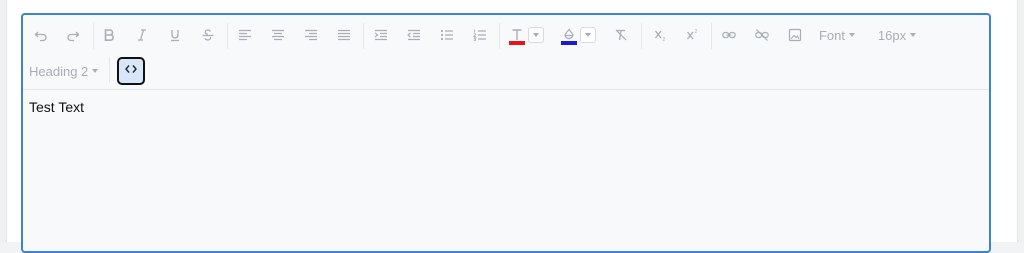 The height and width of the screenshot is (253, 1024). What do you see at coordinates (569, 43) in the screenshot?
I see `highlight-color-swatch` at bounding box center [569, 43].